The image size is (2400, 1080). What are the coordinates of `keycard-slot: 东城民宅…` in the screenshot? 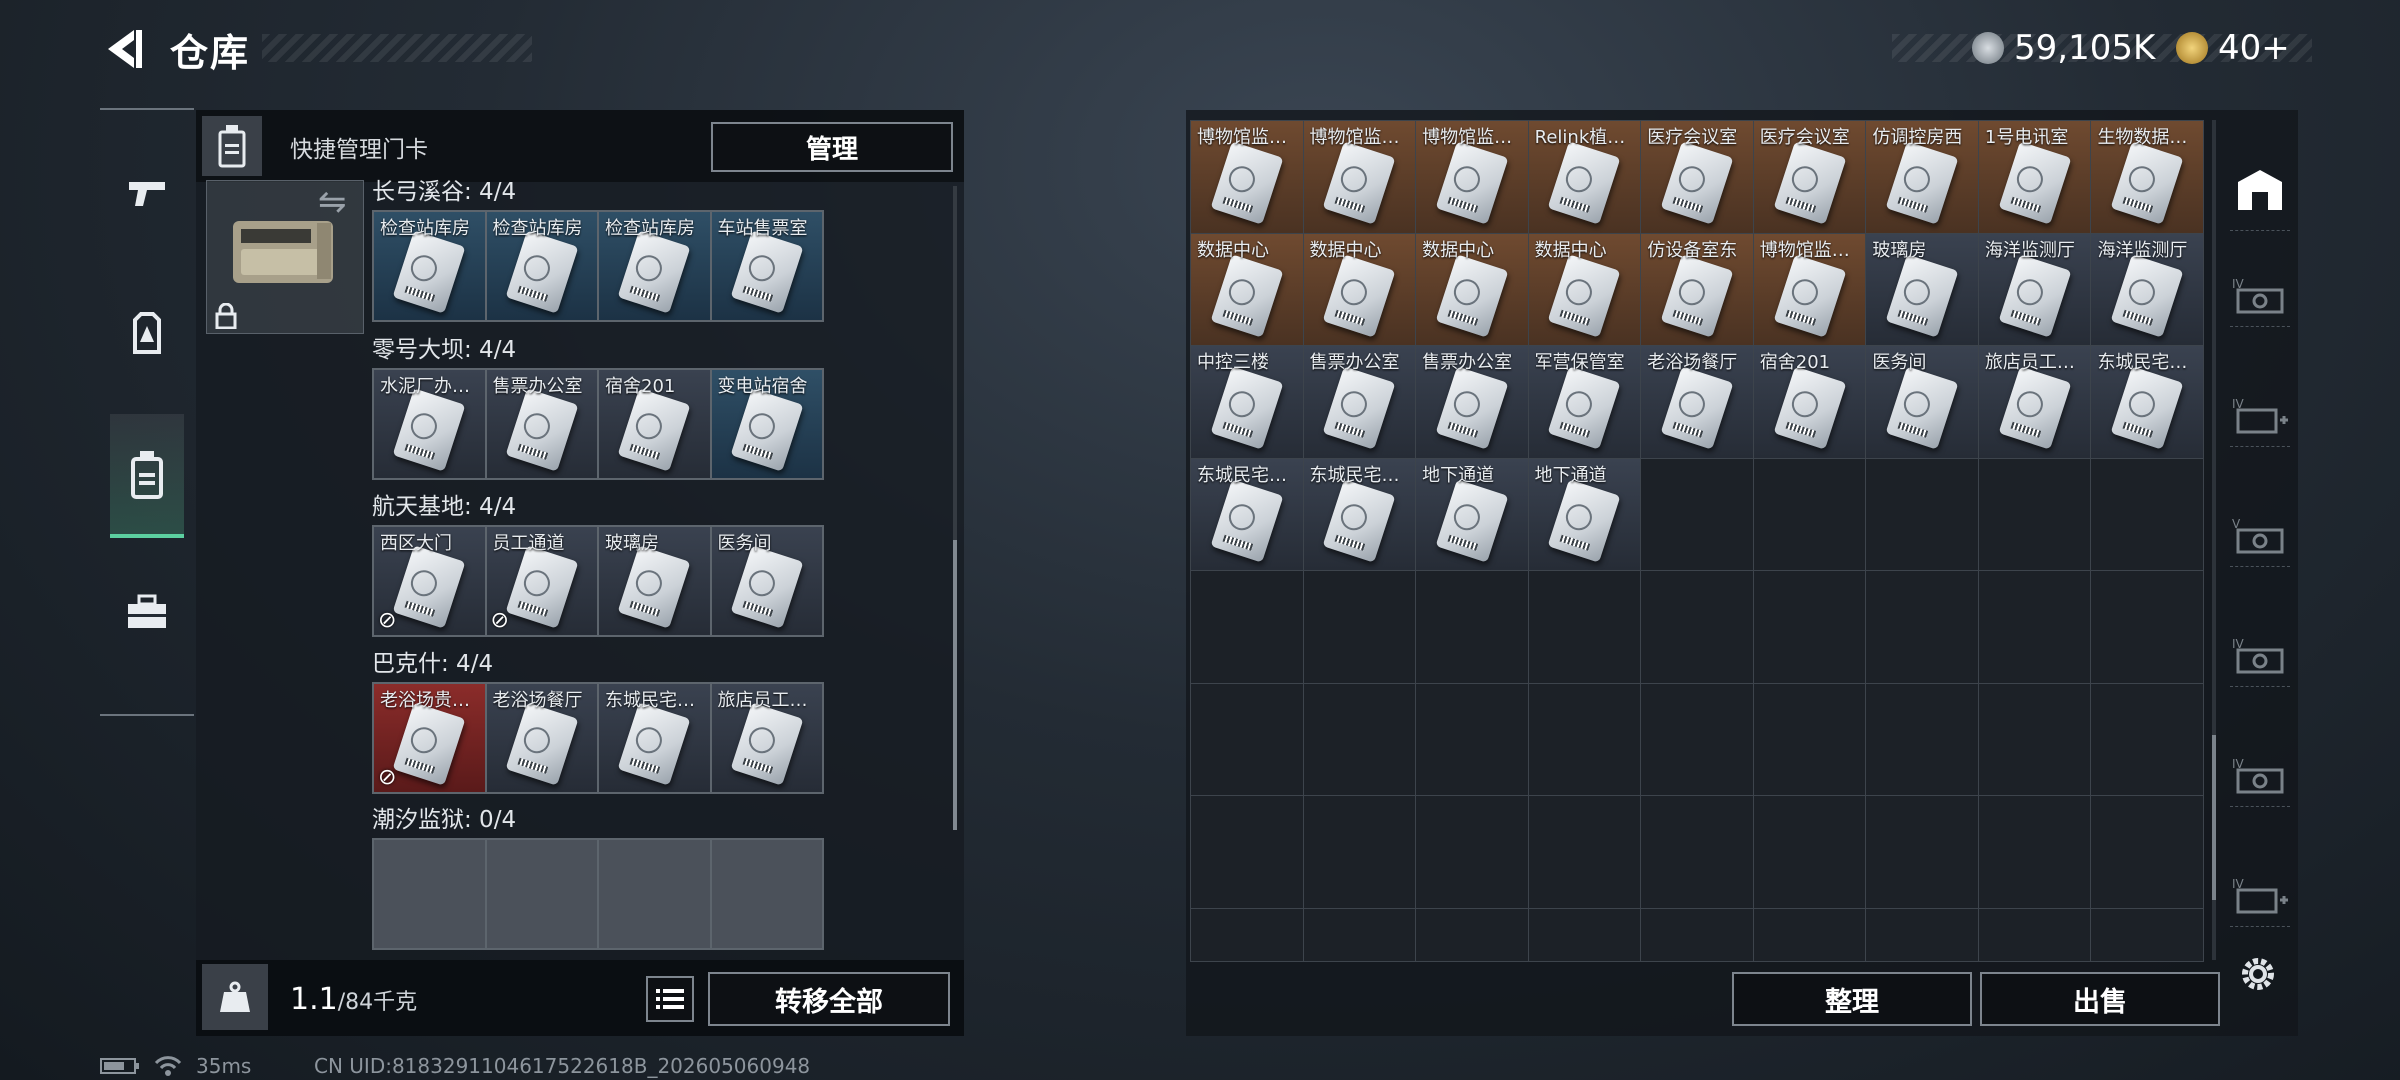 It's located at (654, 738).